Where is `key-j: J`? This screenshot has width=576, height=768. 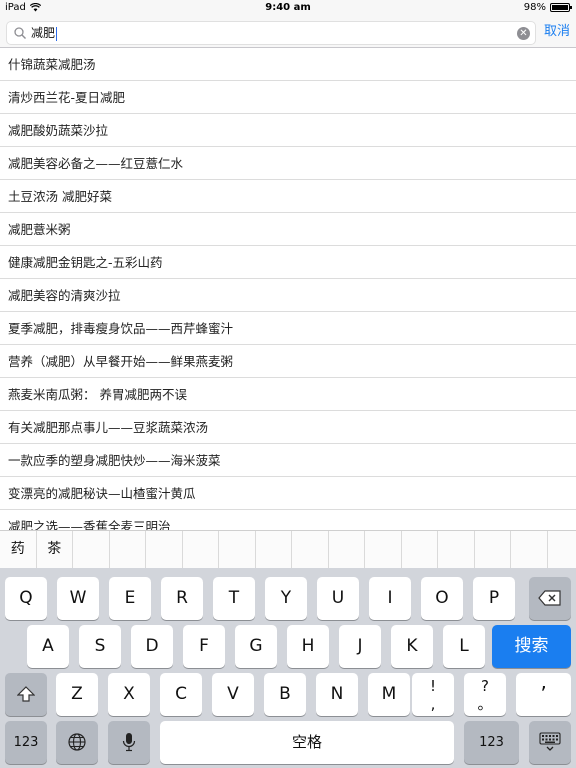
key-j: J is located at coordinates (360, 646).